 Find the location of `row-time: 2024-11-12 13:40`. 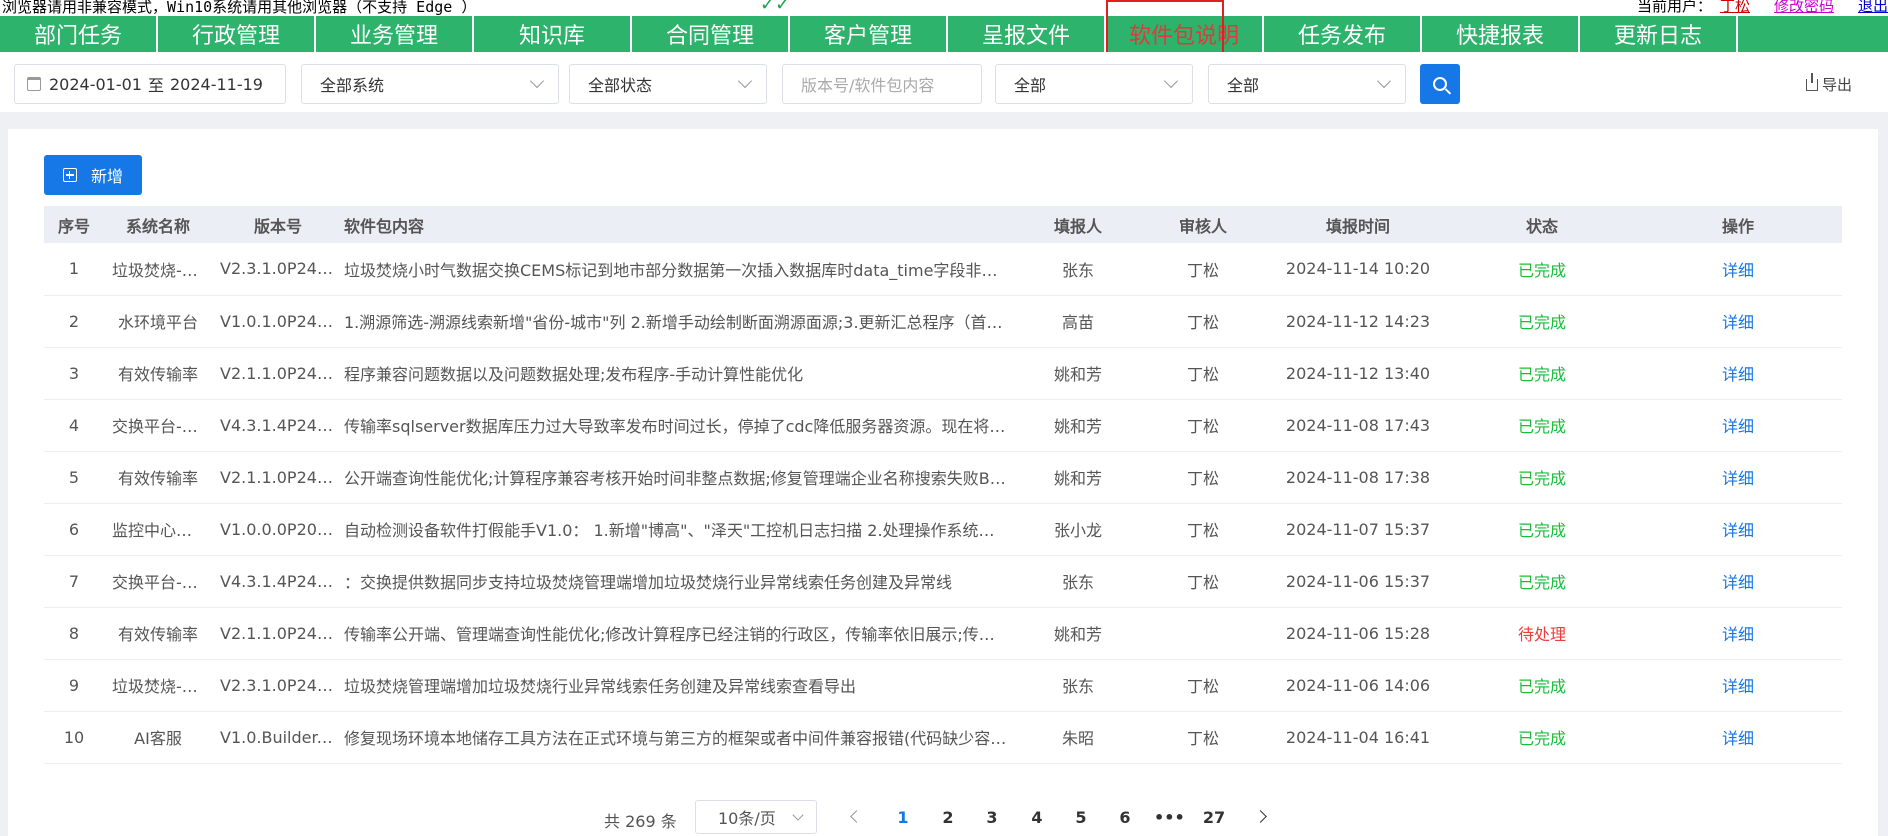

row-time: 2024-11-12 13:40 is located at coordinates (1358, 373).